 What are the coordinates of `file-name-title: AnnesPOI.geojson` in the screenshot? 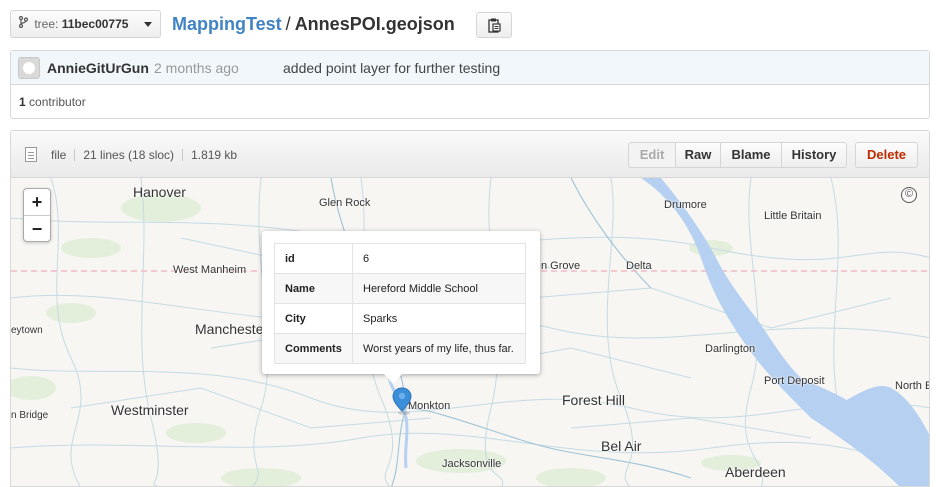 It's located at (374, 24).